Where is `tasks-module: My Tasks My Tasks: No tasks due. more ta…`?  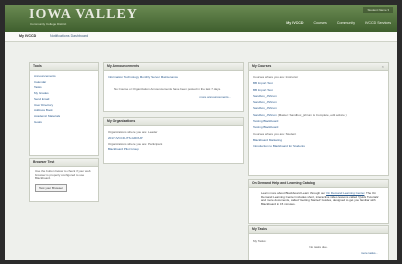
tasks-module: My Tasks My Tasks: No tasks due. more ta… is located at coordinates (318, 242).